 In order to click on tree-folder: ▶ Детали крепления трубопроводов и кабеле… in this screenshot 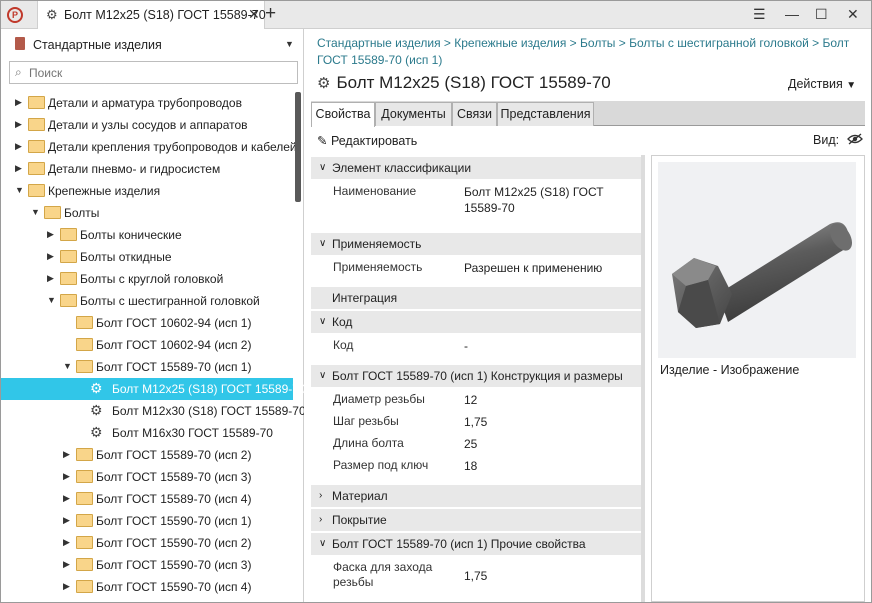, I will do `click(149, 147)`.